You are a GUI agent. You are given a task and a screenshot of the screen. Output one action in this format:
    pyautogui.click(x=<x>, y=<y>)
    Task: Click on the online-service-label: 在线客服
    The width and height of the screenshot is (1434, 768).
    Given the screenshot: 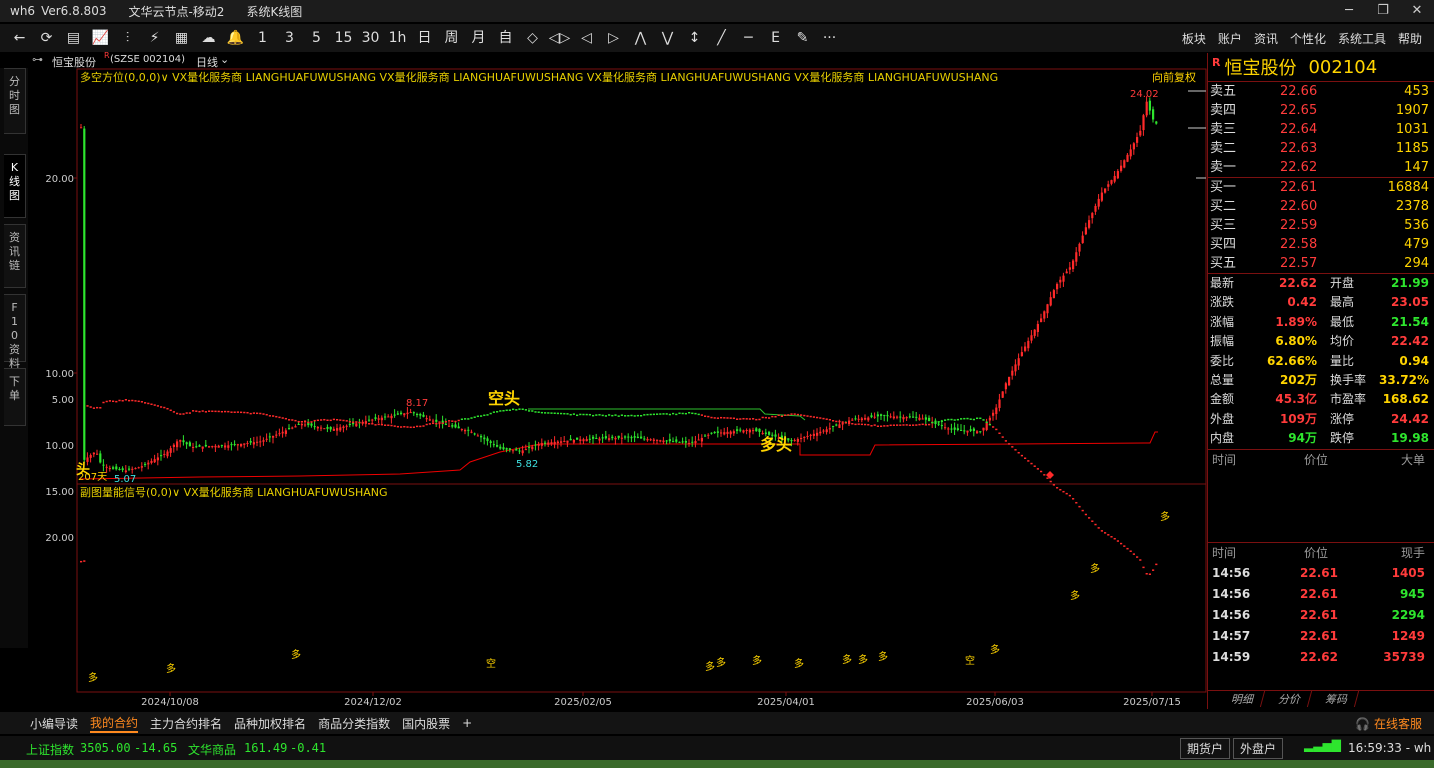 What is the action you would take?
    pyautogui.click(x=1397, y=724)
    